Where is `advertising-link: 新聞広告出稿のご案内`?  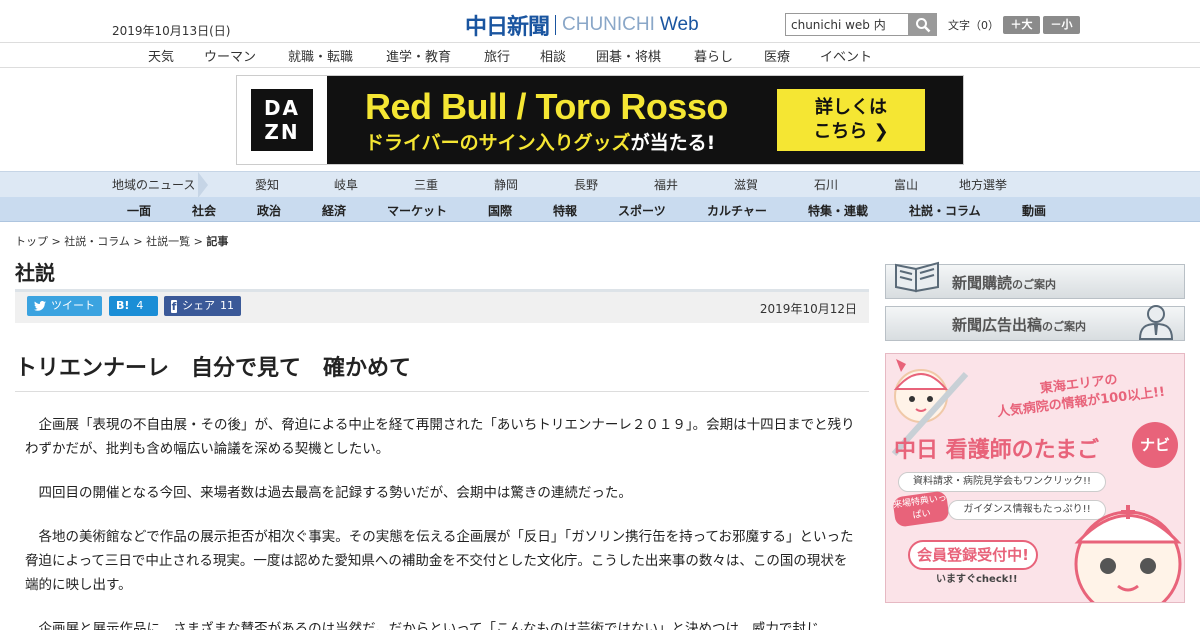 advertising-link: 新聞広告出稿のご案内 is located at coordinates (1035, 323).